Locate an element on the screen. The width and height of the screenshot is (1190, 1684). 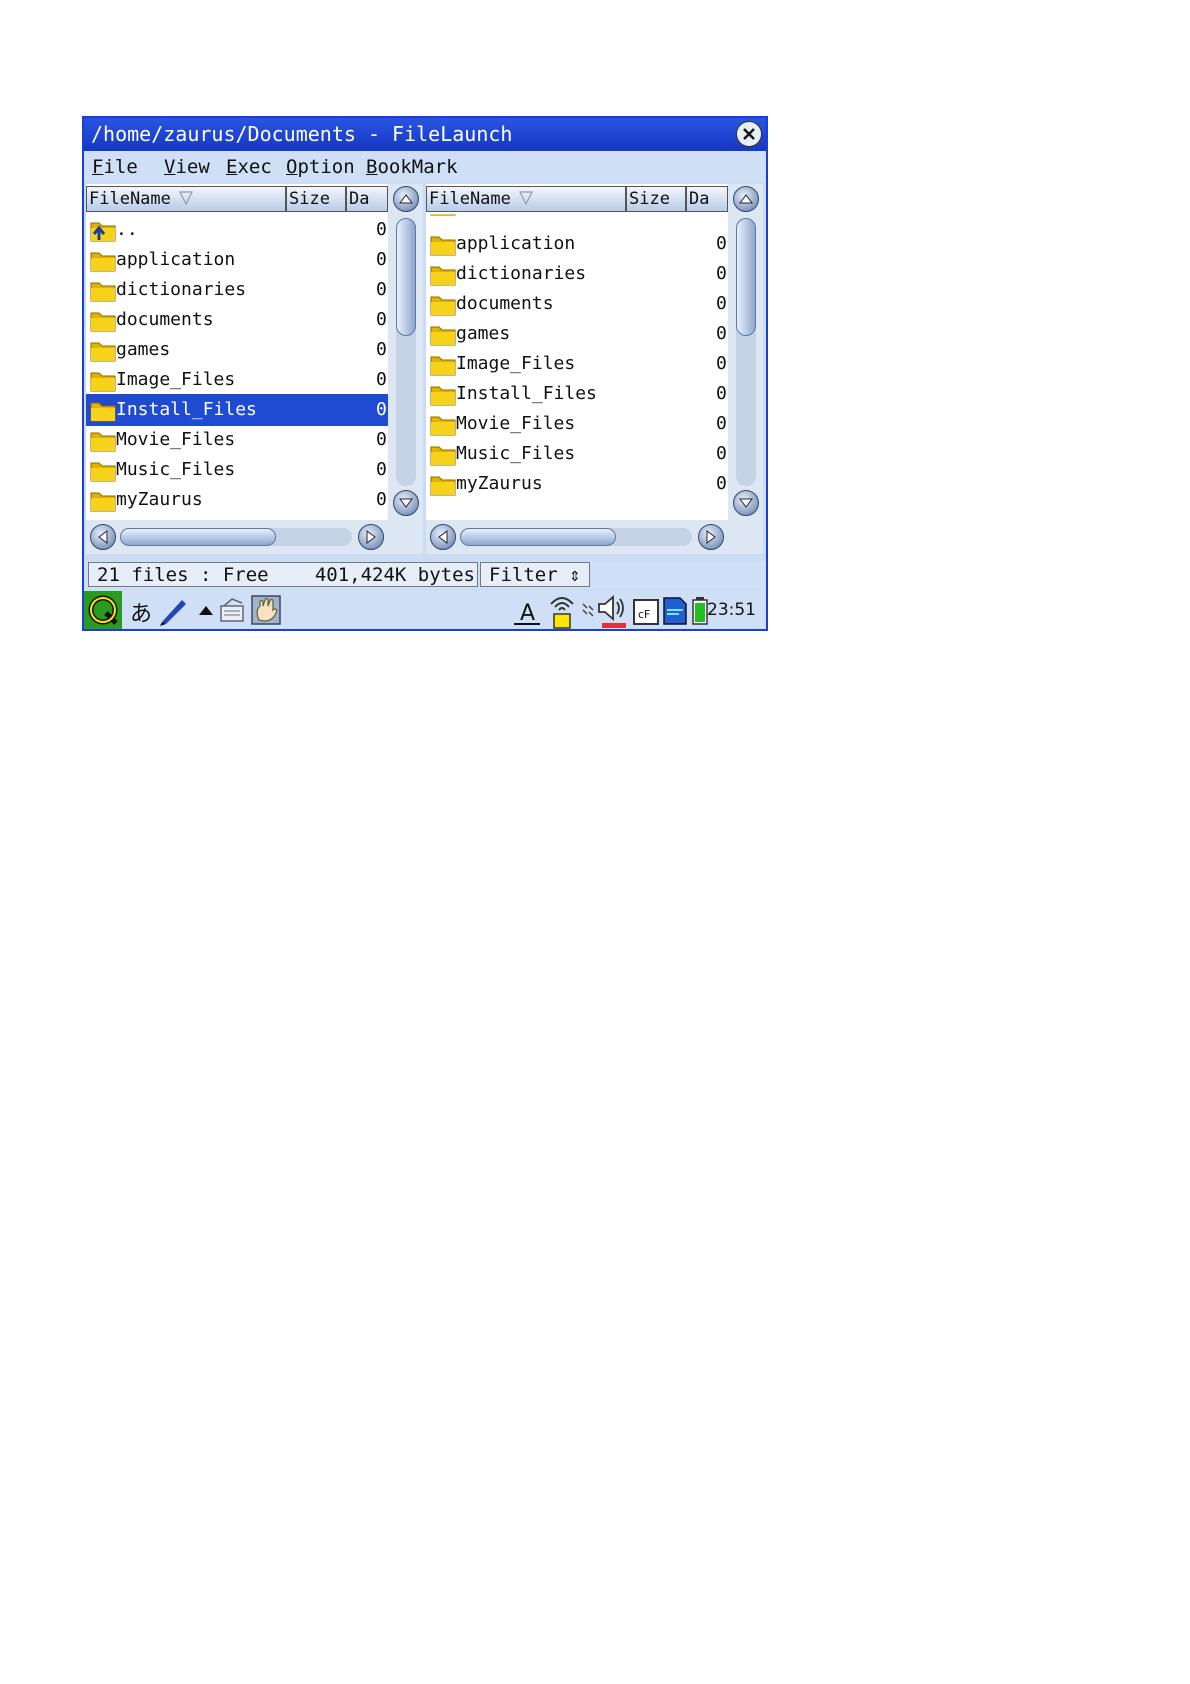
cf-card-icon: cF is located at coordinates (646, 612).